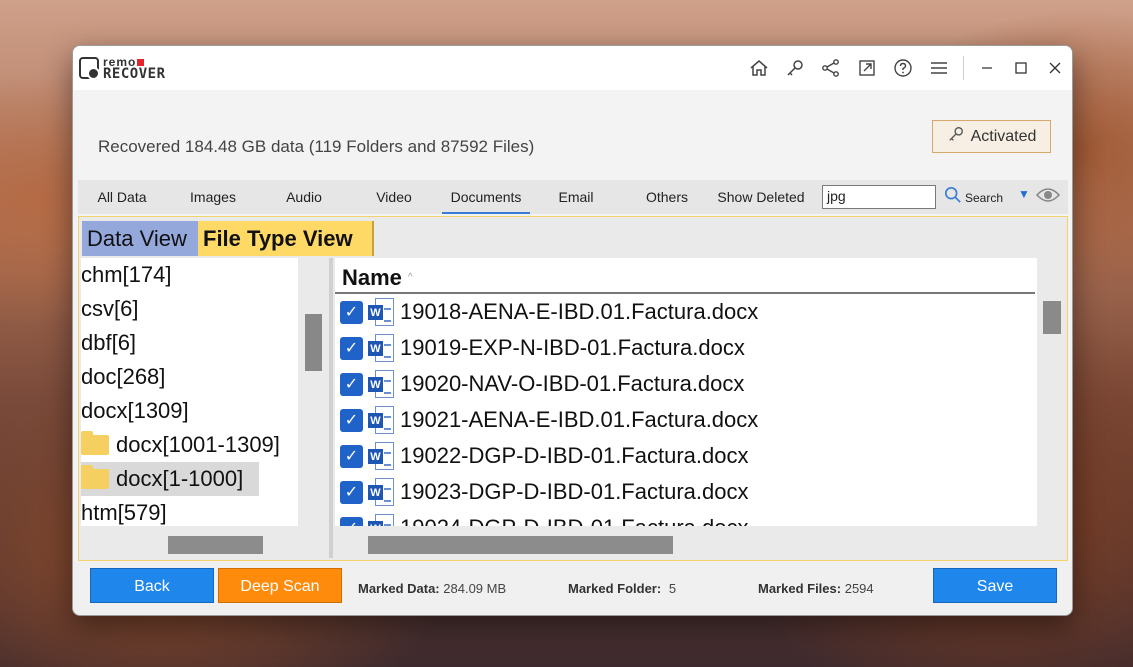 Image resolution: width=1133 pixels, height=667 pixels. I want to click on tree-item: doc[268], so click(189, 377).